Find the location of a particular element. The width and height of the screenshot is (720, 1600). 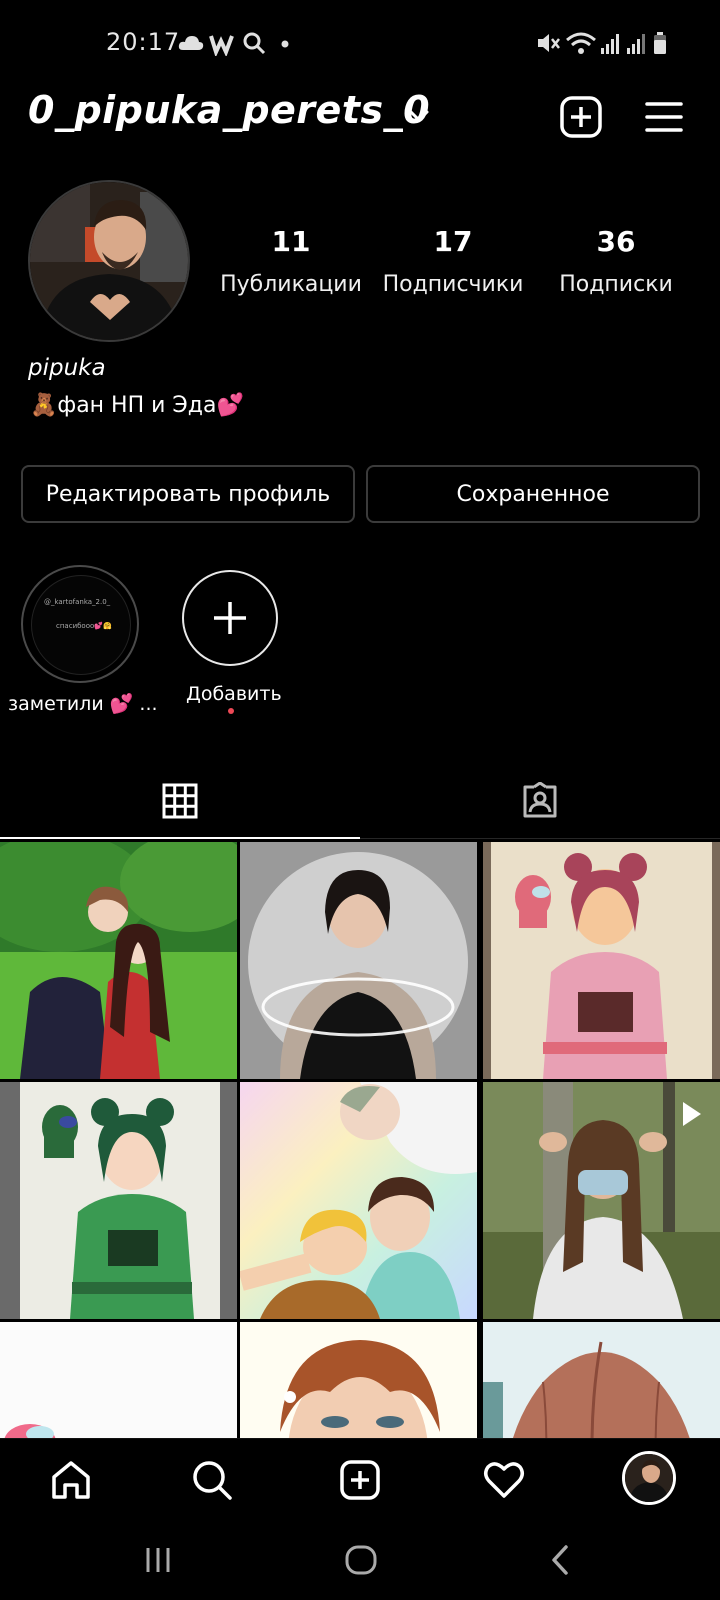

post-image-ginger-portrait is located at coordinates (358, 1380).